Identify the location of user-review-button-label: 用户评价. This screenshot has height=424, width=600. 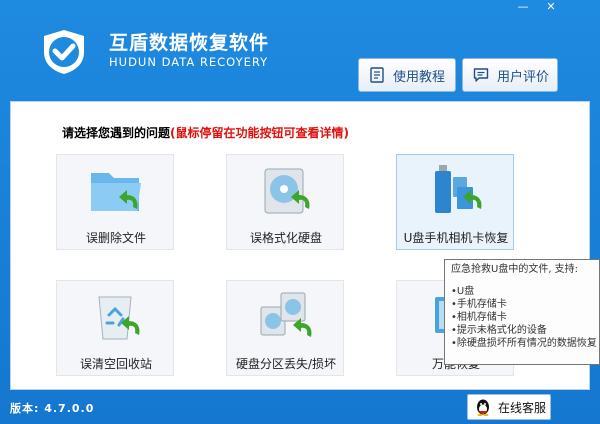
(523, 77).